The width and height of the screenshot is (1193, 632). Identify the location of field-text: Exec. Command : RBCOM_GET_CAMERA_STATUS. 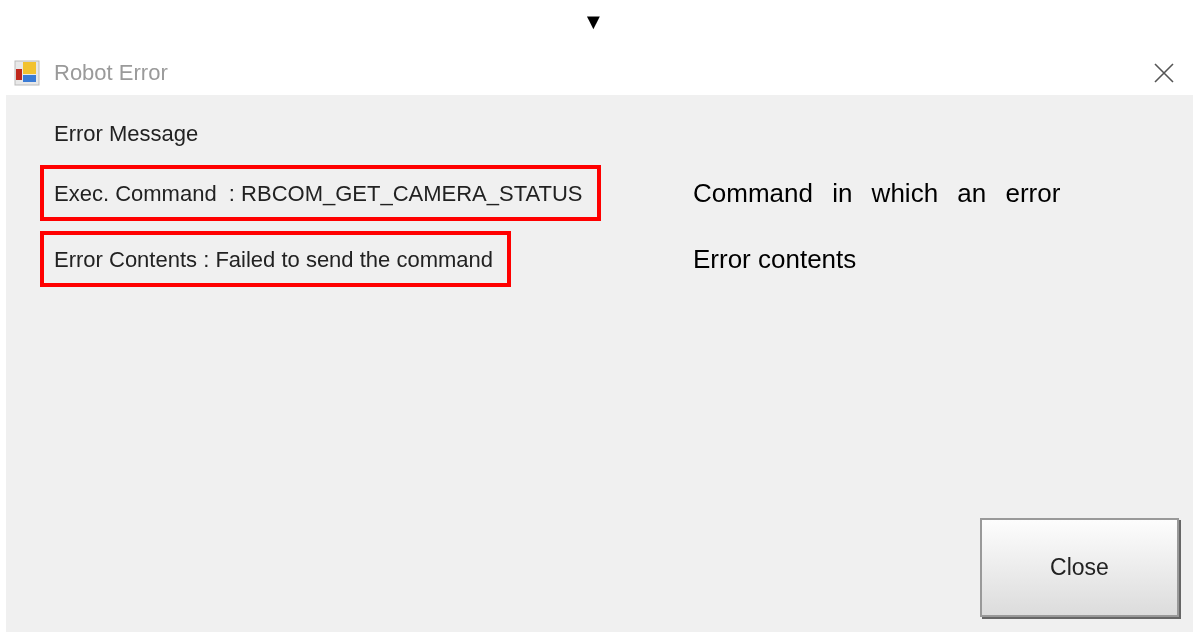
(320, 193).